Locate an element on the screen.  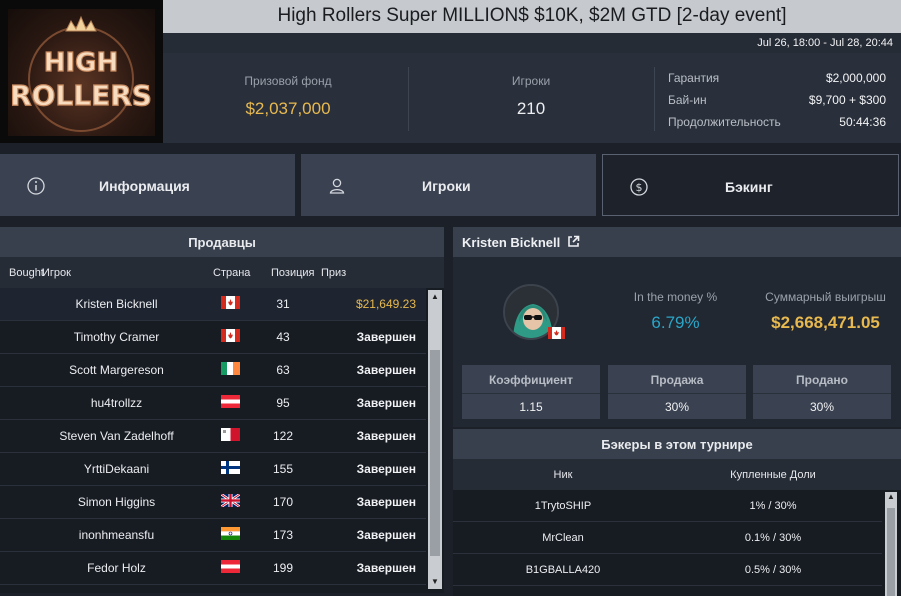
backer-nick: MrClean is located at coordinates (563, 538).